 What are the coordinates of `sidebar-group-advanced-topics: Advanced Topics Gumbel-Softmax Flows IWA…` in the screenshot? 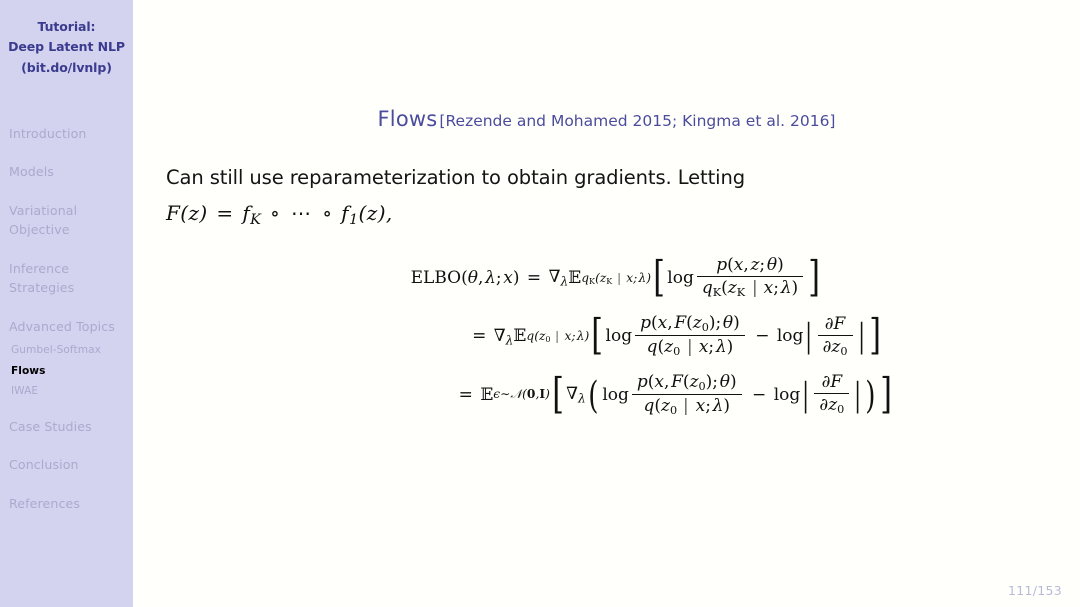 It's located at (66, 358).